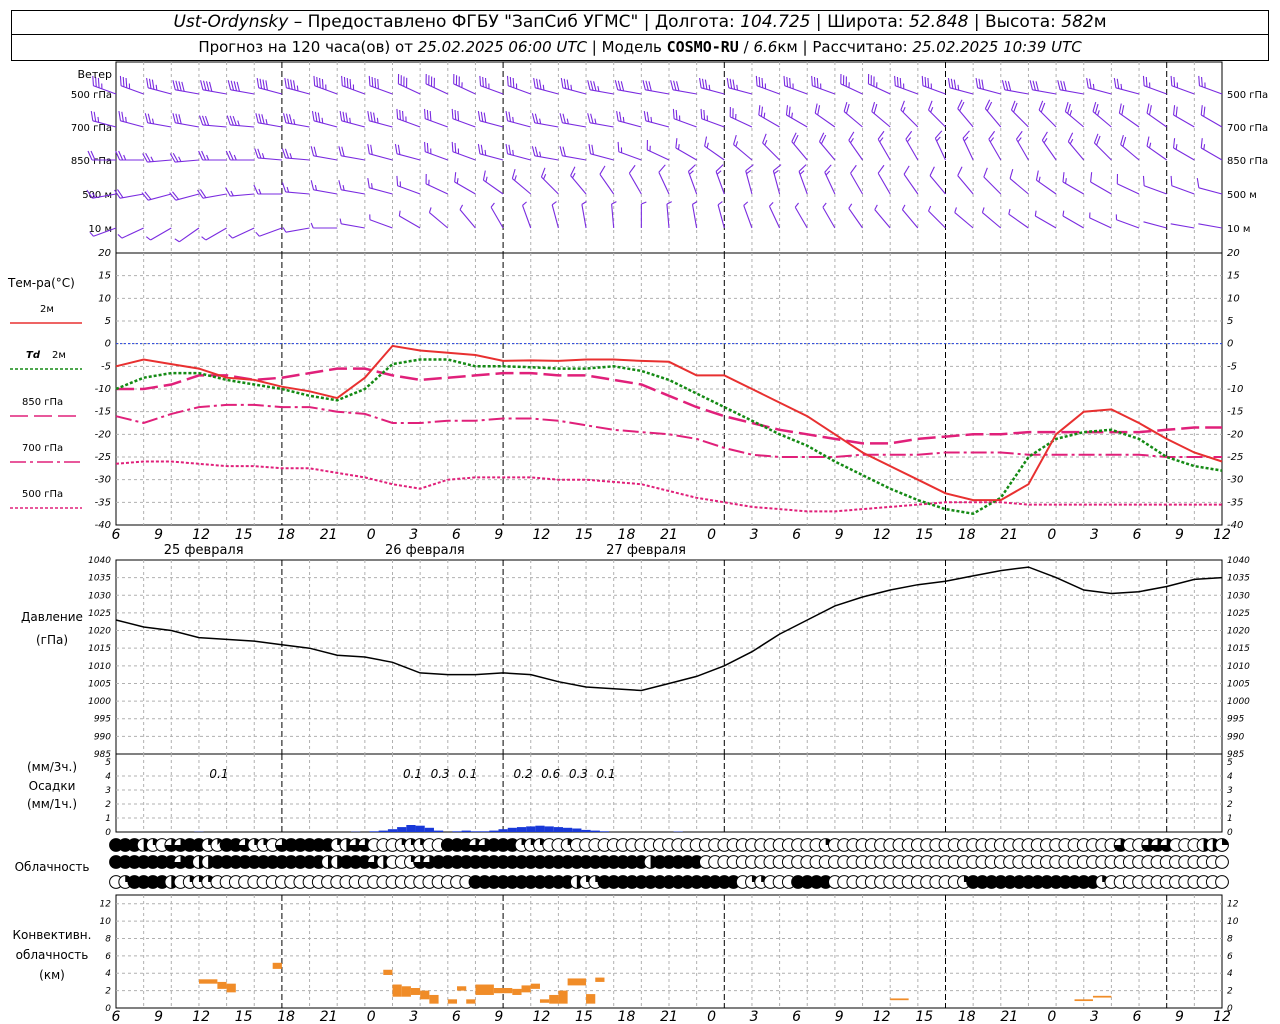 This screenshot has width=1280, height=1024. Describe the element at coordinates (52, 955) in the screenshot. I see `convective-title-line2: облачность` at that location.